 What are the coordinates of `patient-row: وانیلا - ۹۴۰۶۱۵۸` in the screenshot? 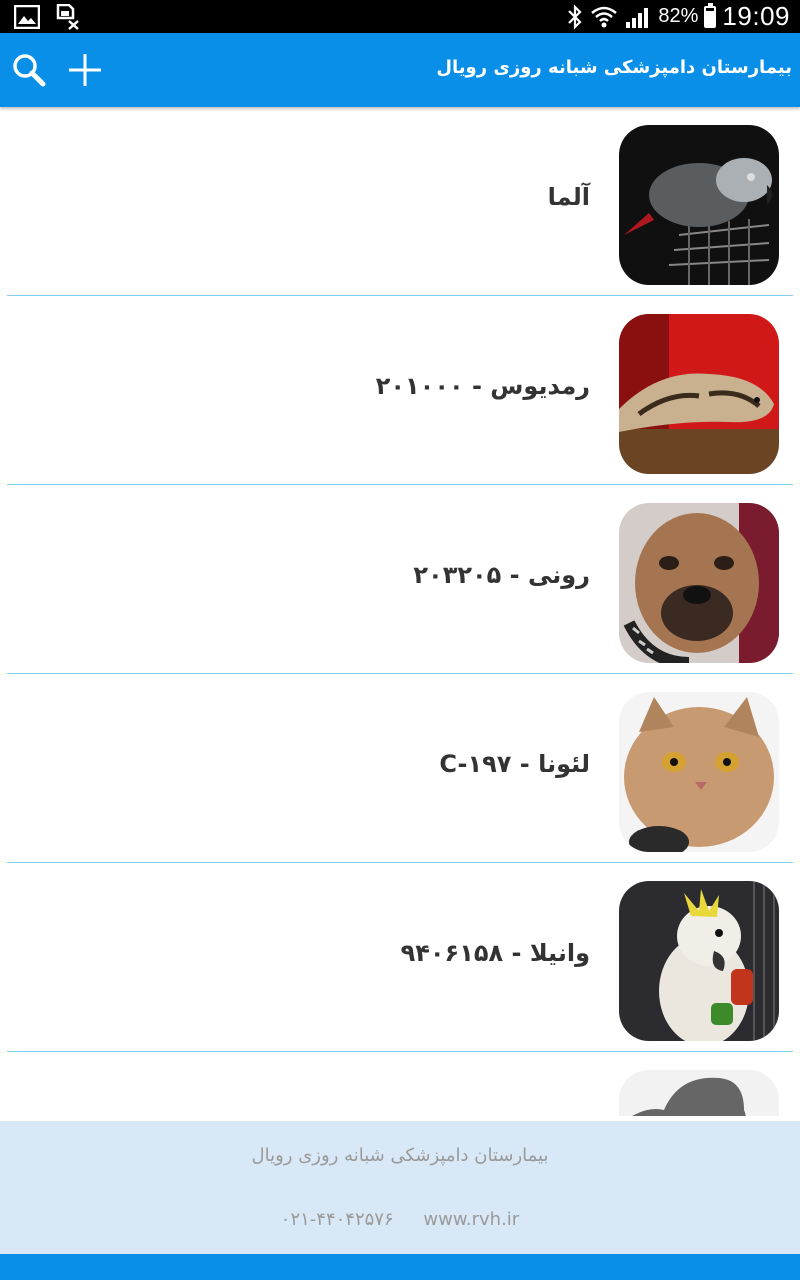 It's located at (400, 957).